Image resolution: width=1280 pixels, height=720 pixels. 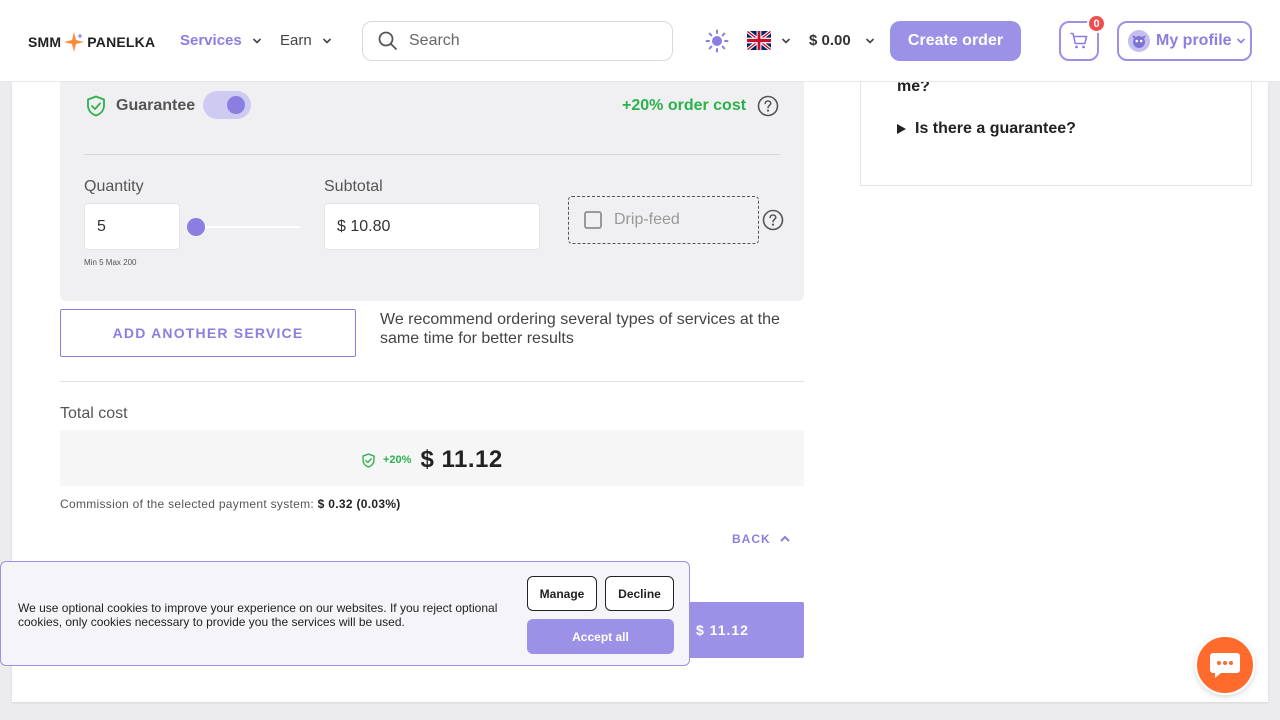 What do you see at coordinates (759, 40) in the screenshot?
I see `language-flag-uk-icon` at bounding box center [759, 40].